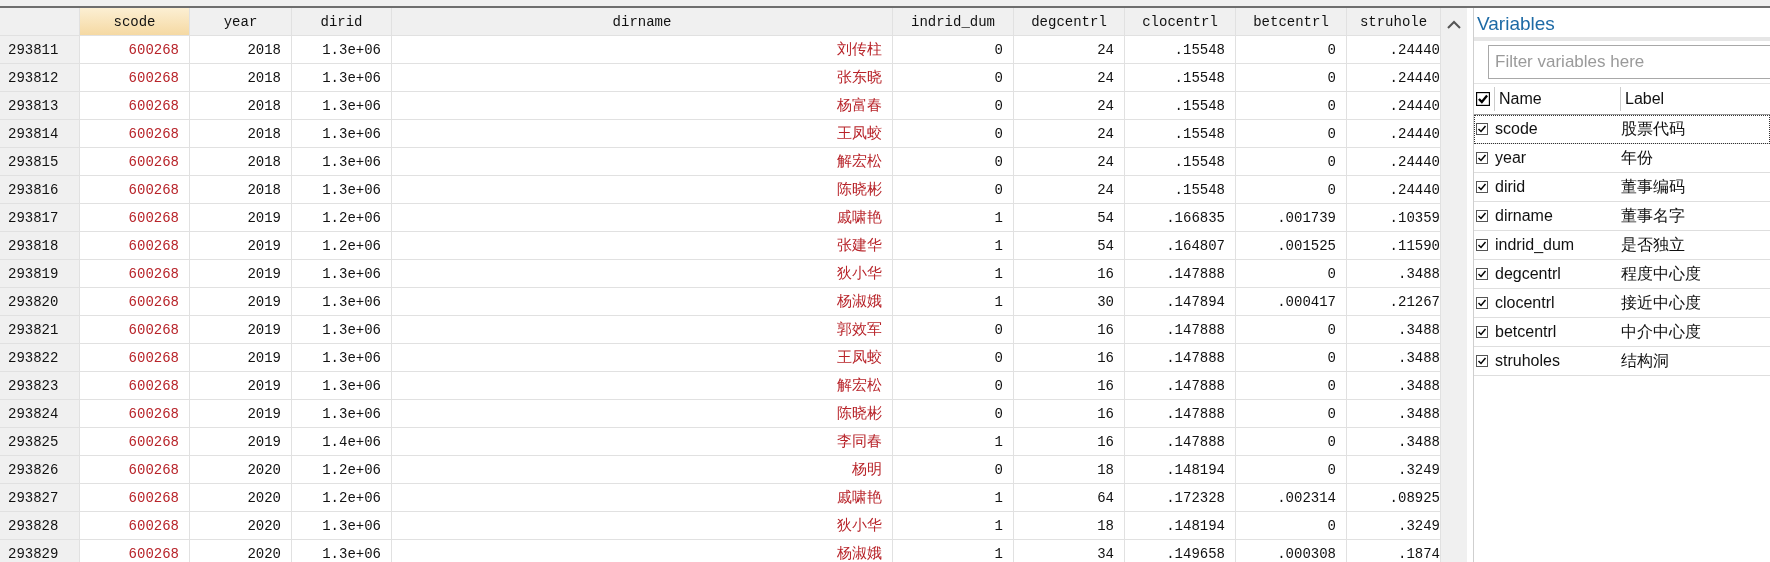 Image resolution: width=1770 pixels, height=562 pixels. Describe the element at coordinates (1661, 302) in the screenshot. I see `variable-label: 接近中心度` at that location.